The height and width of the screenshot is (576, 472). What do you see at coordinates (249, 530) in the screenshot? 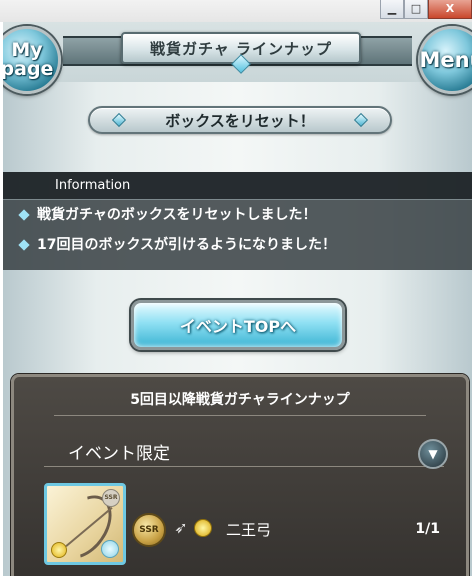
I see `item-name: 二王弓` at bounding box center [249, 530].